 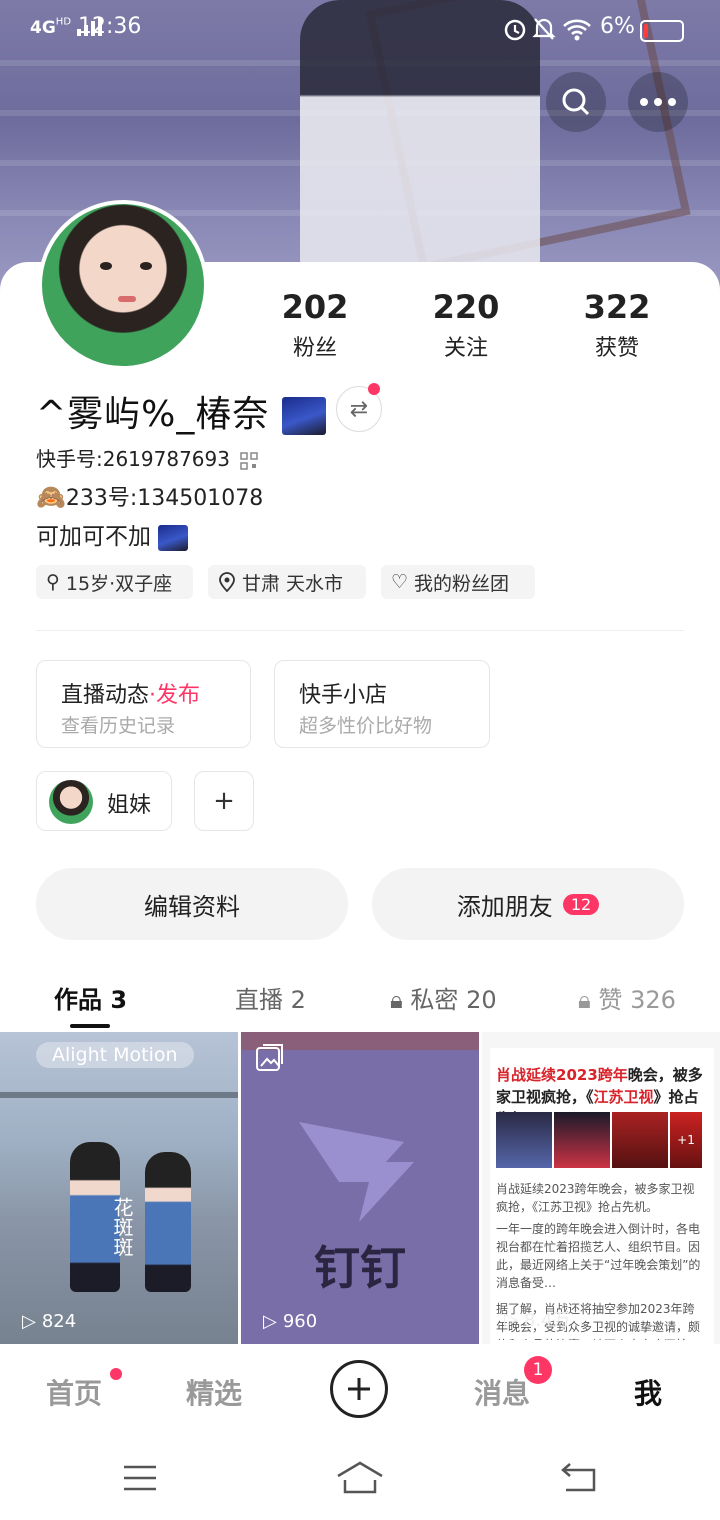 What do you see at coordinates (116, 1374) in the screenshot?
I see `home-notification-dot` at bounding box center [116, 1374].